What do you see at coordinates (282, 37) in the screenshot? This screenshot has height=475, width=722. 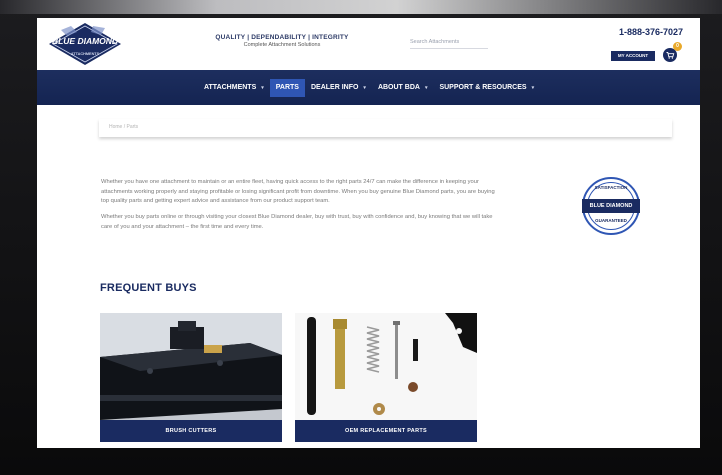 I see `tagline-text: QUALITY | DEPENDABILITY | INTEGRITY` at bounding box center [282, 37].